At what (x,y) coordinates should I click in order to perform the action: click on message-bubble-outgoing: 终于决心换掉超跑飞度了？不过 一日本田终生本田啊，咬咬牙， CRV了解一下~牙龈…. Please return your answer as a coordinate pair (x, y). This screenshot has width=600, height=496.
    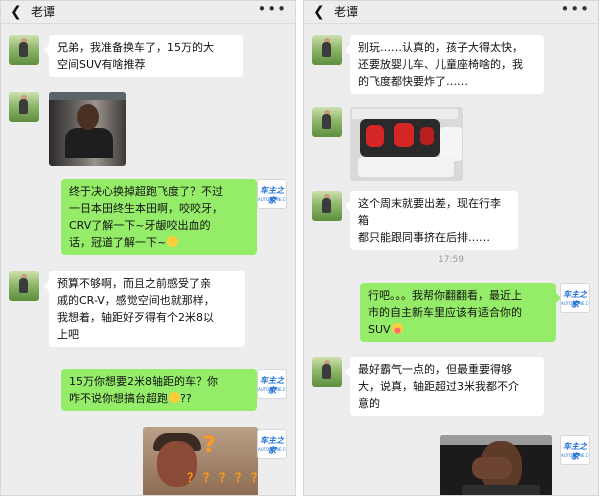
    Looking at the image, I should click on (161, 217).